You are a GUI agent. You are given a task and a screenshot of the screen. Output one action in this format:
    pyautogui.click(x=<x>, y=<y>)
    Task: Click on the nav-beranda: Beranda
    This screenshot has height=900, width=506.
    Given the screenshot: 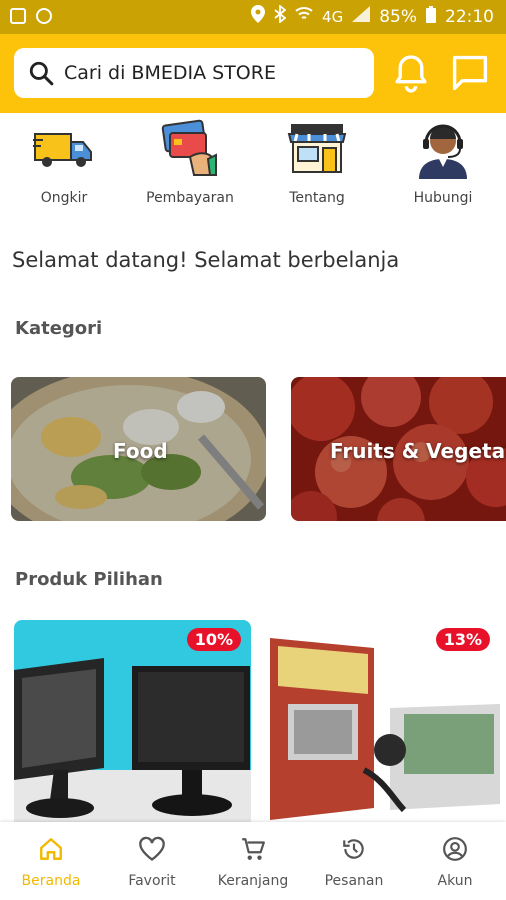 What is the action you would take?
    pyautogui.click(x=51, y=862)
    